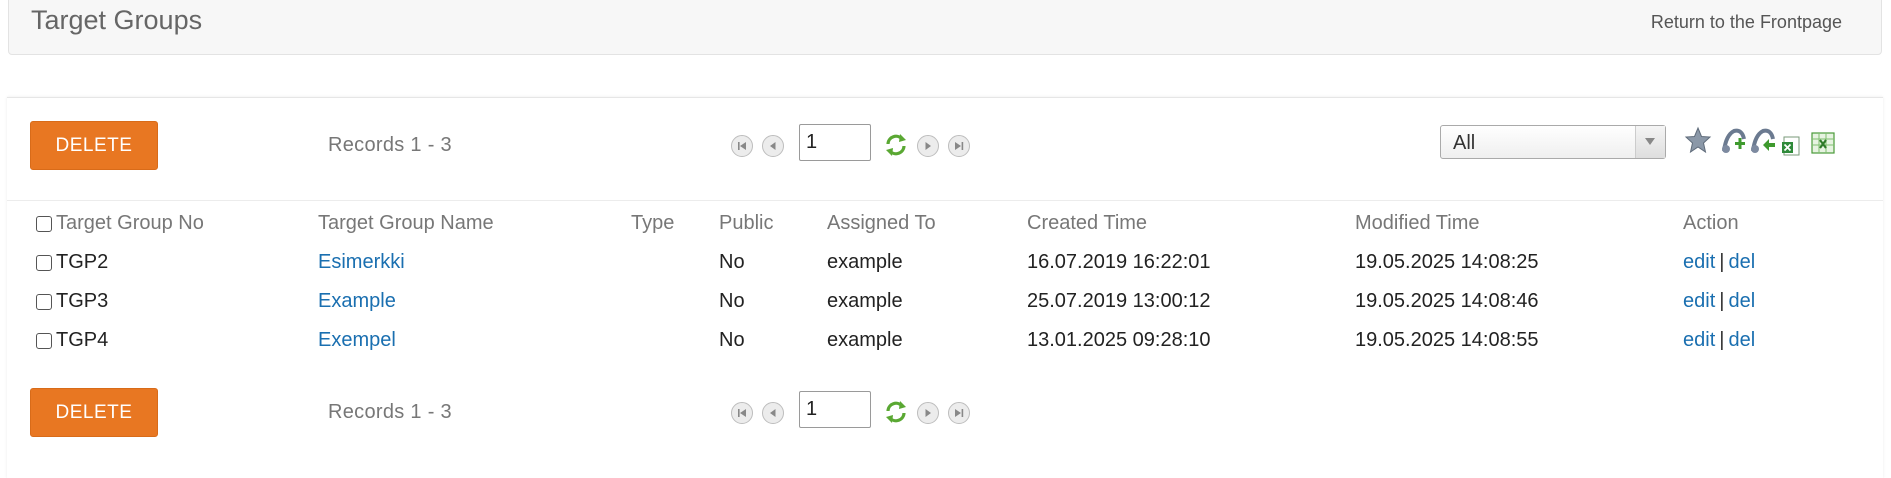 The height and width of the screenshot is (478, 1891). I want to click on excel-icon, so click(1791, 148).